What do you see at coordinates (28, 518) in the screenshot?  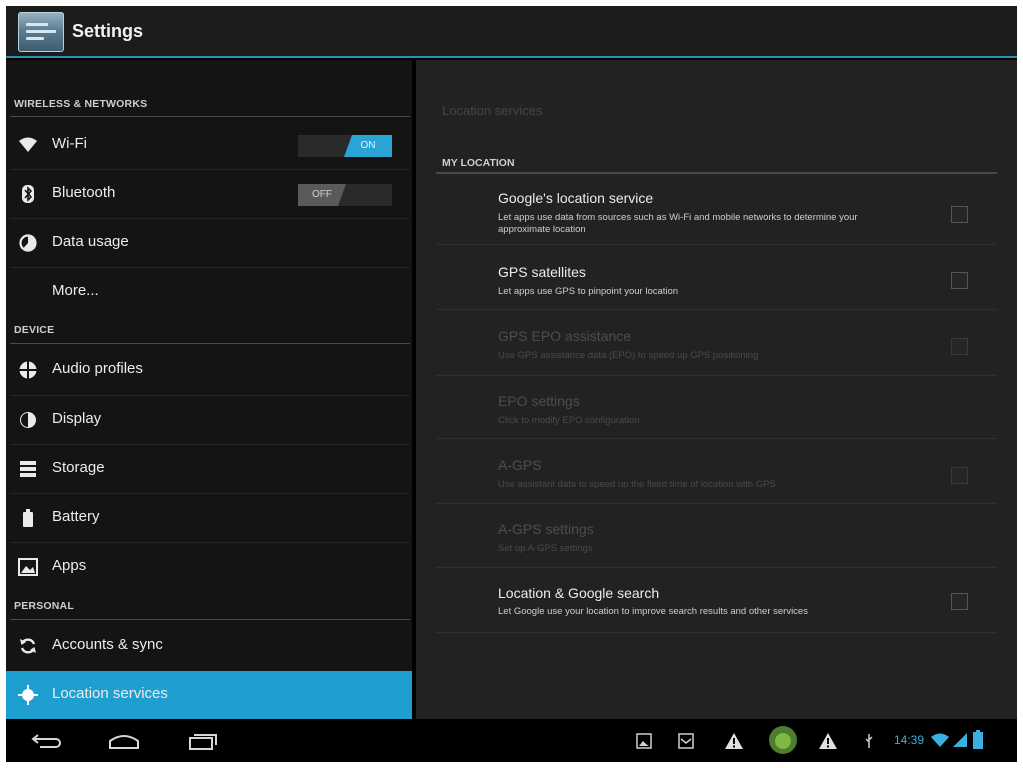 I see `battery-icon` at bounding box center [28, 518].